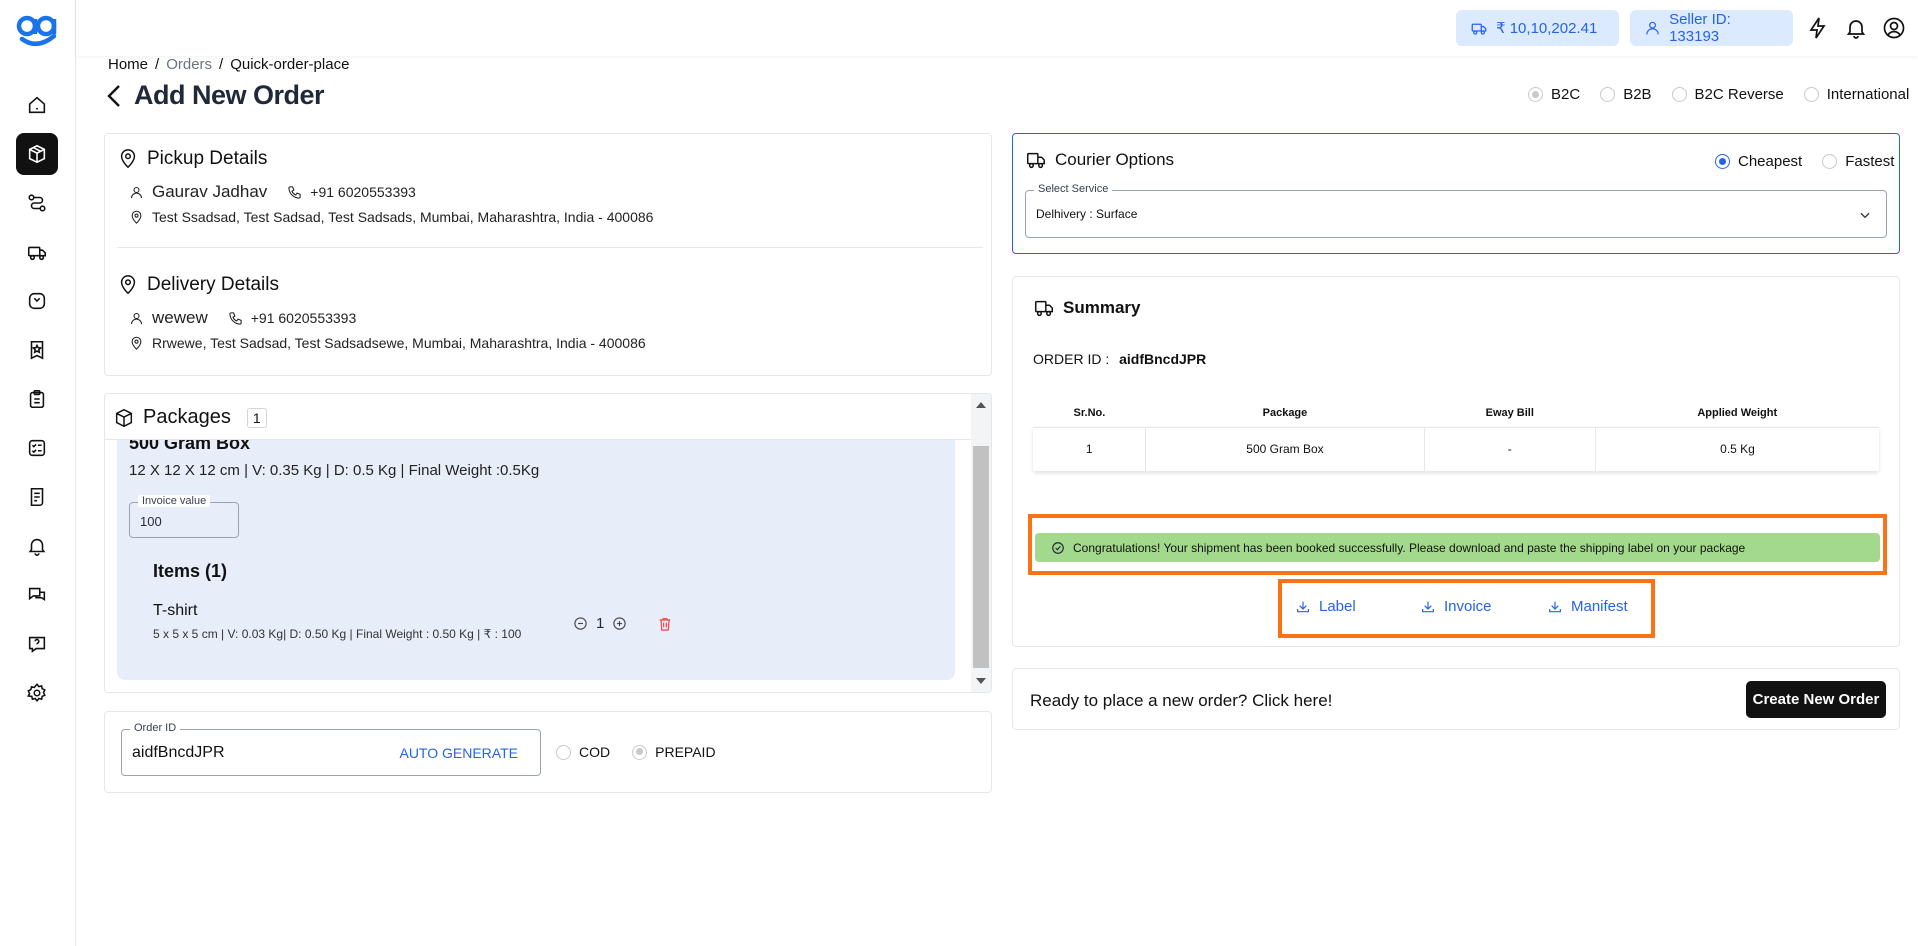 The height and width of the screenshot is (946, 1918). I want to click on nav-reports, so click(37, 497).